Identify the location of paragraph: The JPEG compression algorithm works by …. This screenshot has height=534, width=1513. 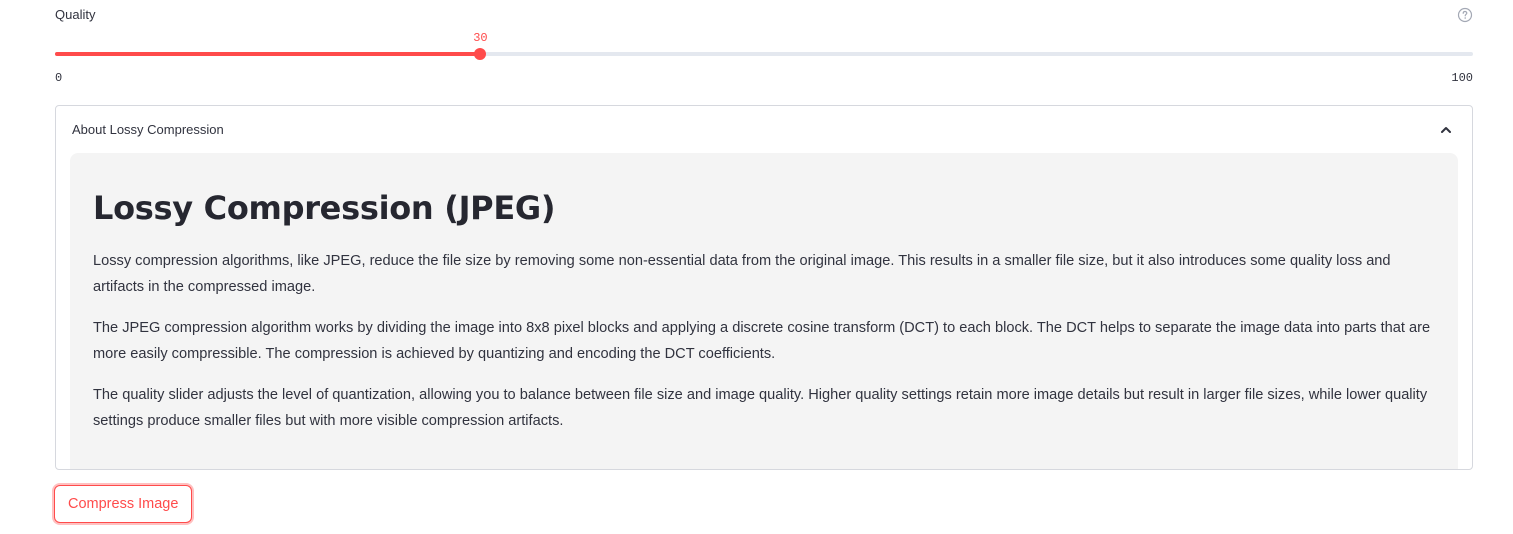
(762, 341).